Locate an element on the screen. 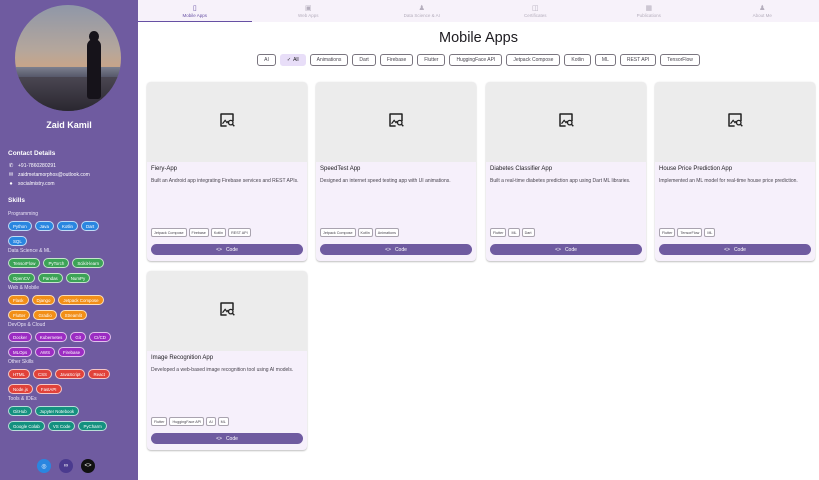 Image resolution: width=819 pixels, height=480 pixels. skill-chip-row: GitHub Jupyter Notebook is located at coordinates (44, 411).